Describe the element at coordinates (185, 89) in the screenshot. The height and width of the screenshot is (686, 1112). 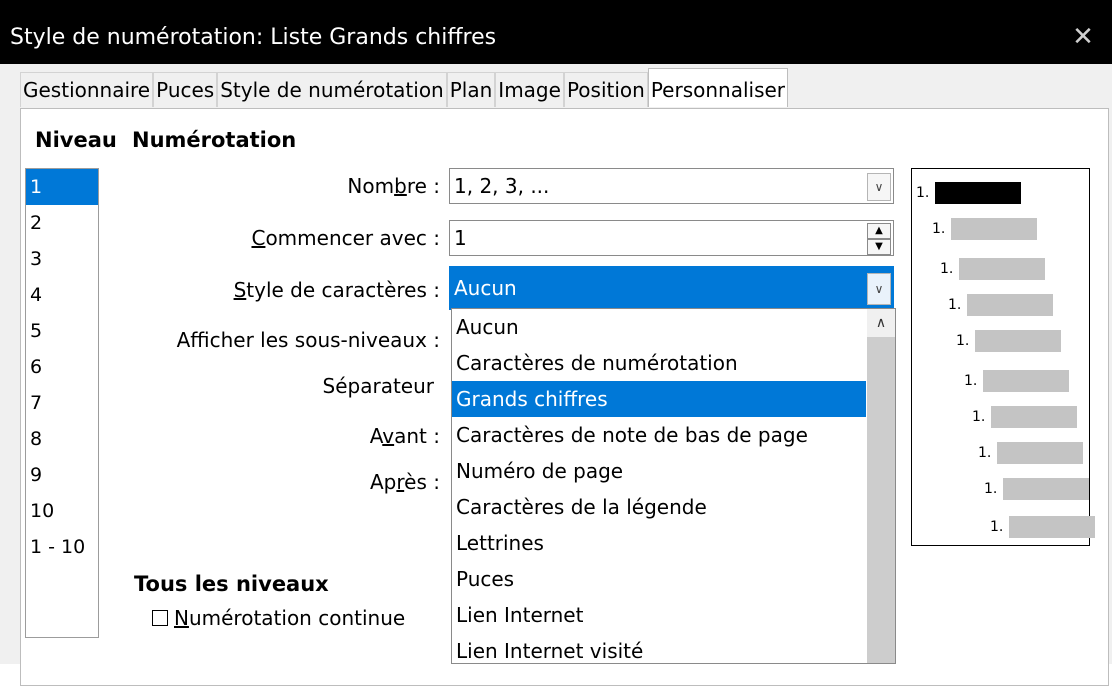
I see `tab-puces: Puces` at that location.